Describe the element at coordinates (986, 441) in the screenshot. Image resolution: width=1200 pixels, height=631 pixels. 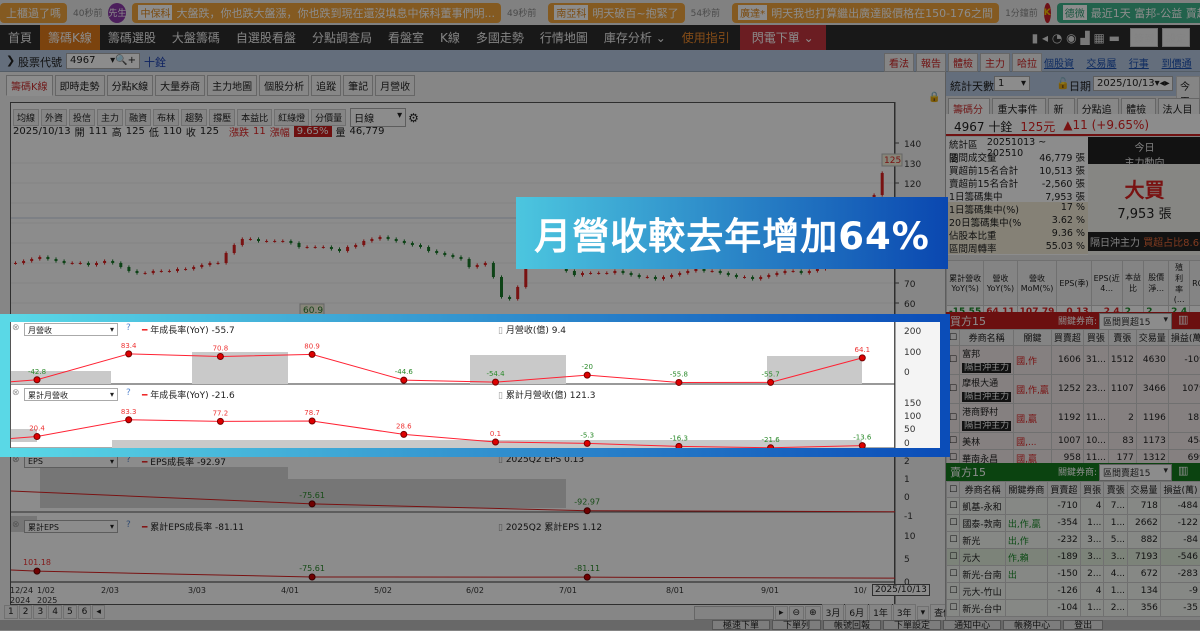
I see `broker-name: 美林` at that location.